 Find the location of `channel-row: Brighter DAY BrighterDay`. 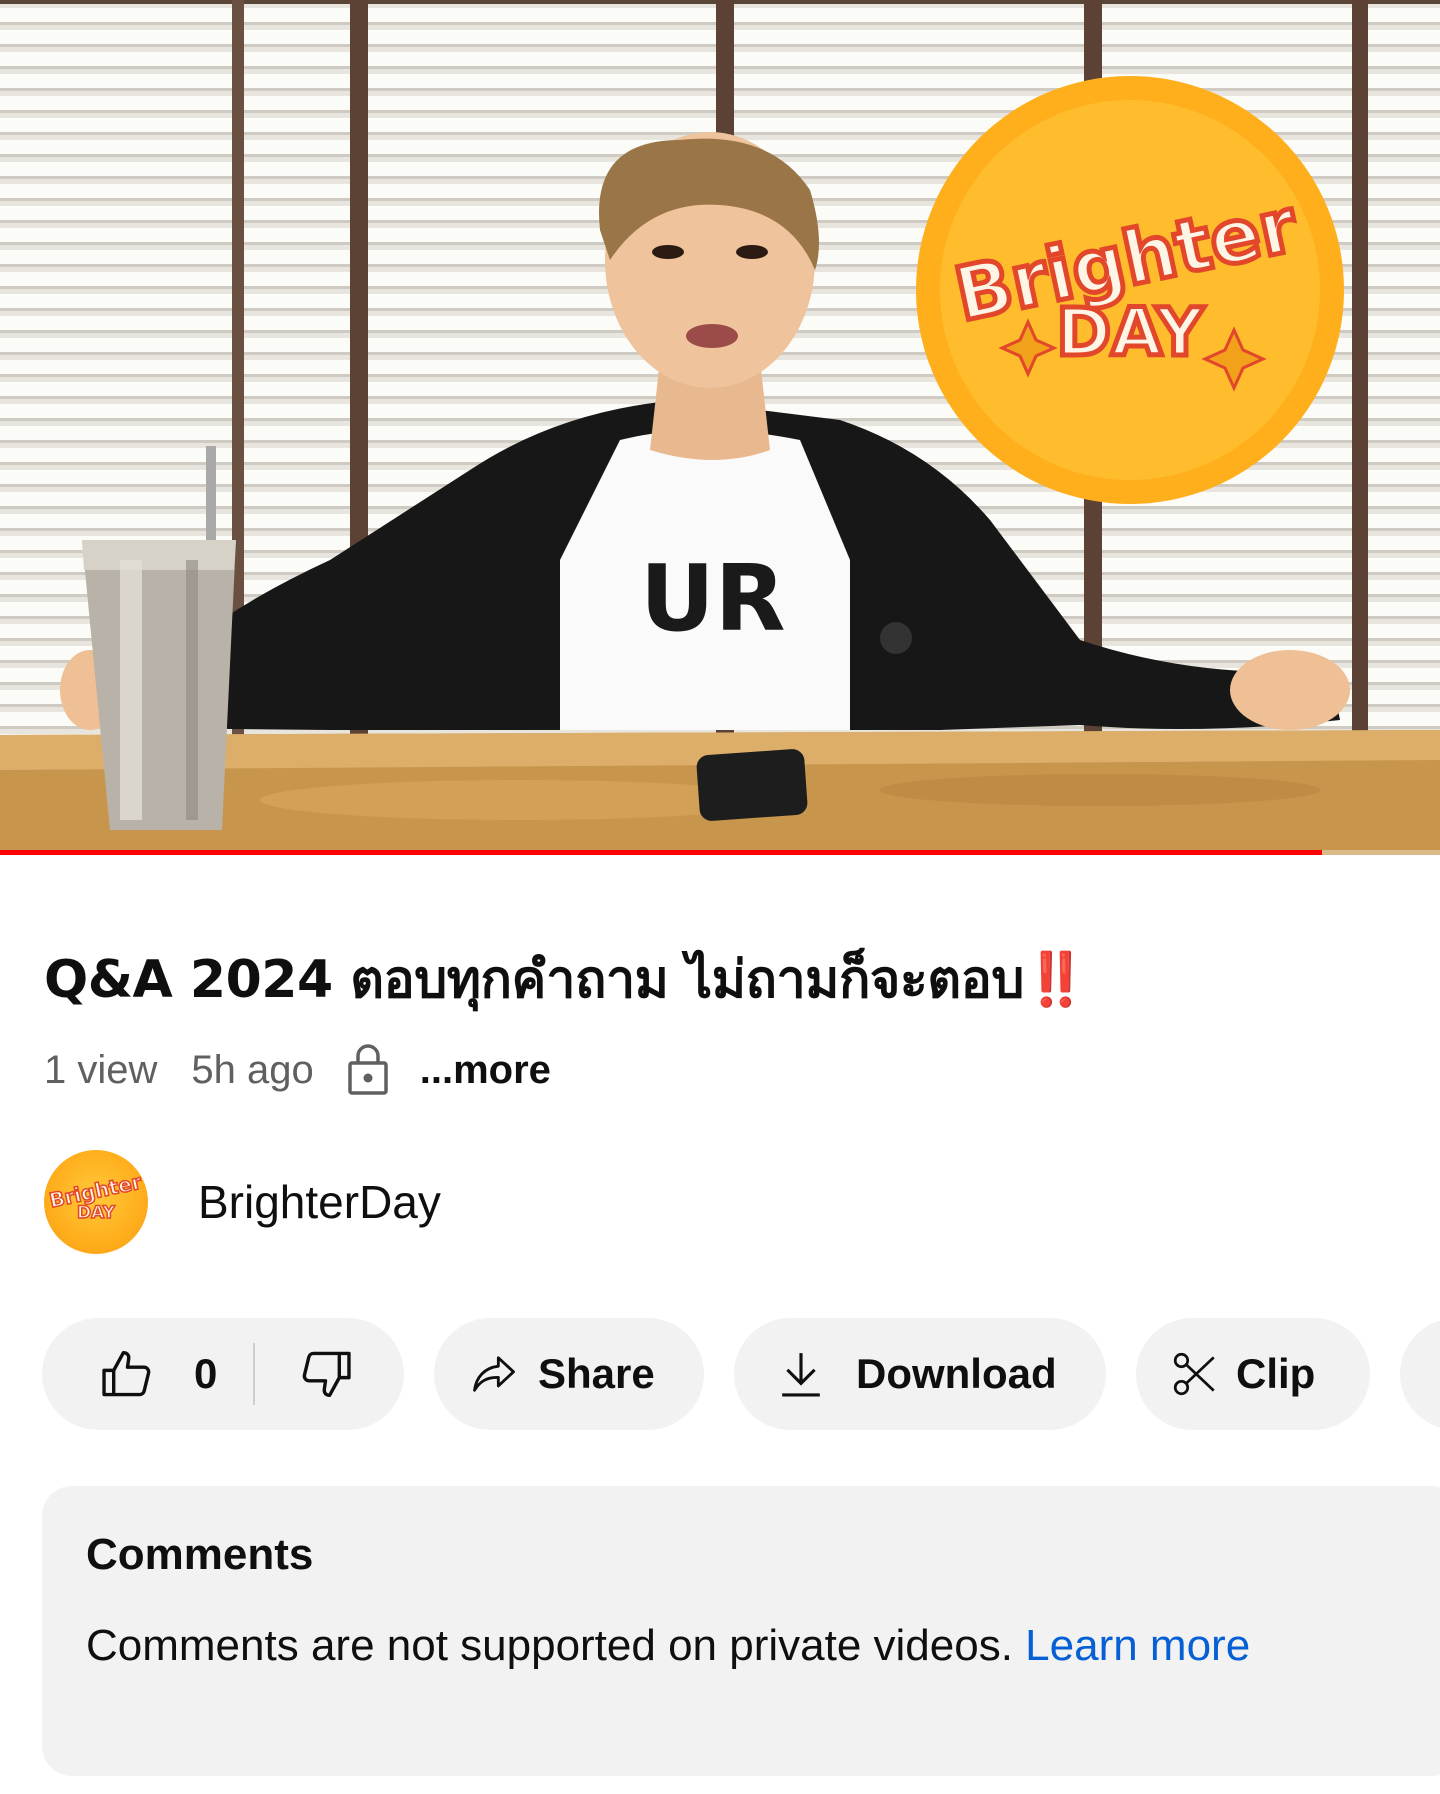

channel-row: Brighter DAY BrighterDay is located at coordinates (242, 1202).